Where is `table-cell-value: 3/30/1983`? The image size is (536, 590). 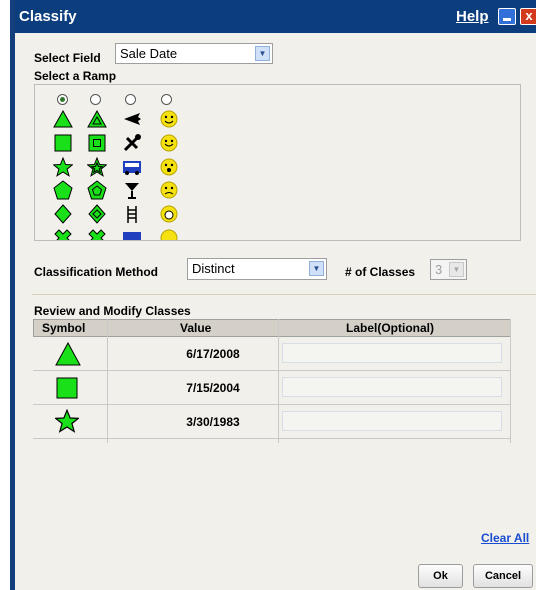 table-cell-value: 3/30/1983 is located at coordinates (213, 422).